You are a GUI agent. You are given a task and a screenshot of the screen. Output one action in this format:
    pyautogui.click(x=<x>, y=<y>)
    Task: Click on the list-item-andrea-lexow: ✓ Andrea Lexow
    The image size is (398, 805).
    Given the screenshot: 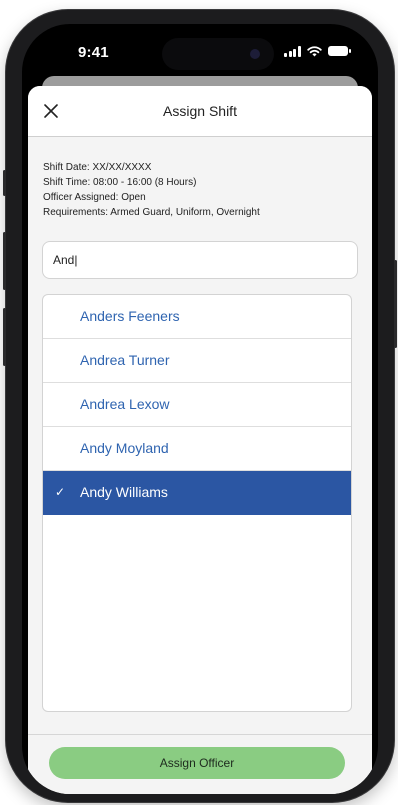 What is the action you would take?
    pyautogui.click(x=197, y=405)
    